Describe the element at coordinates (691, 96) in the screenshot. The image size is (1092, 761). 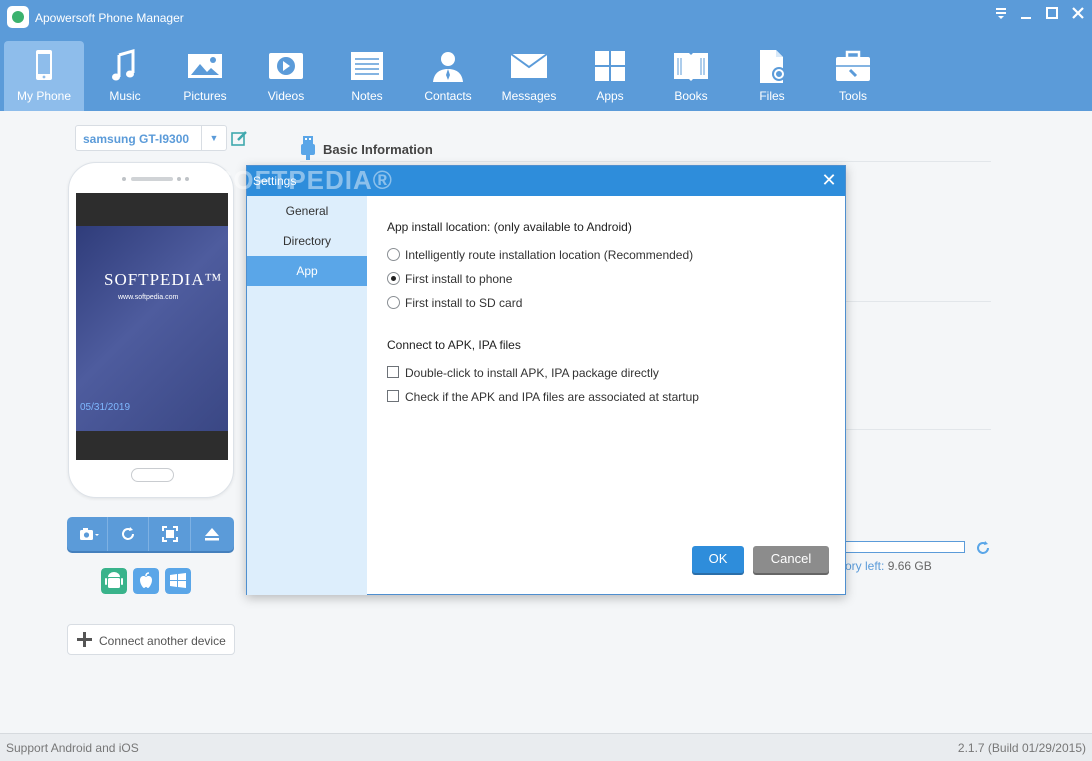
I see `nav-label: Books` at that location.